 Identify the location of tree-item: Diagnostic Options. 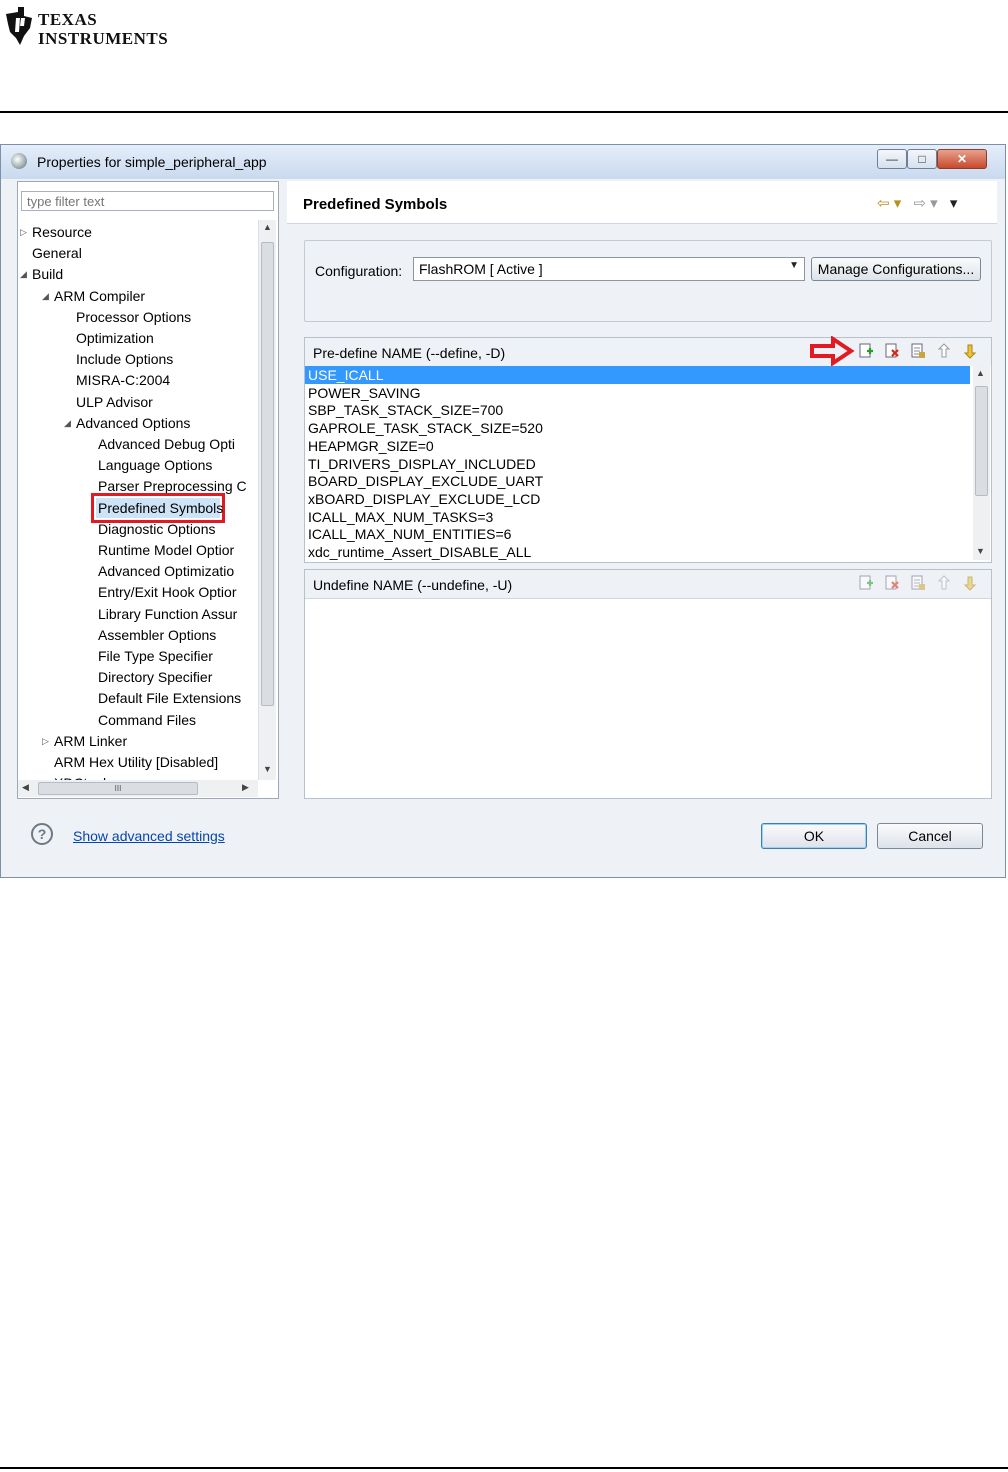
(157, 529).